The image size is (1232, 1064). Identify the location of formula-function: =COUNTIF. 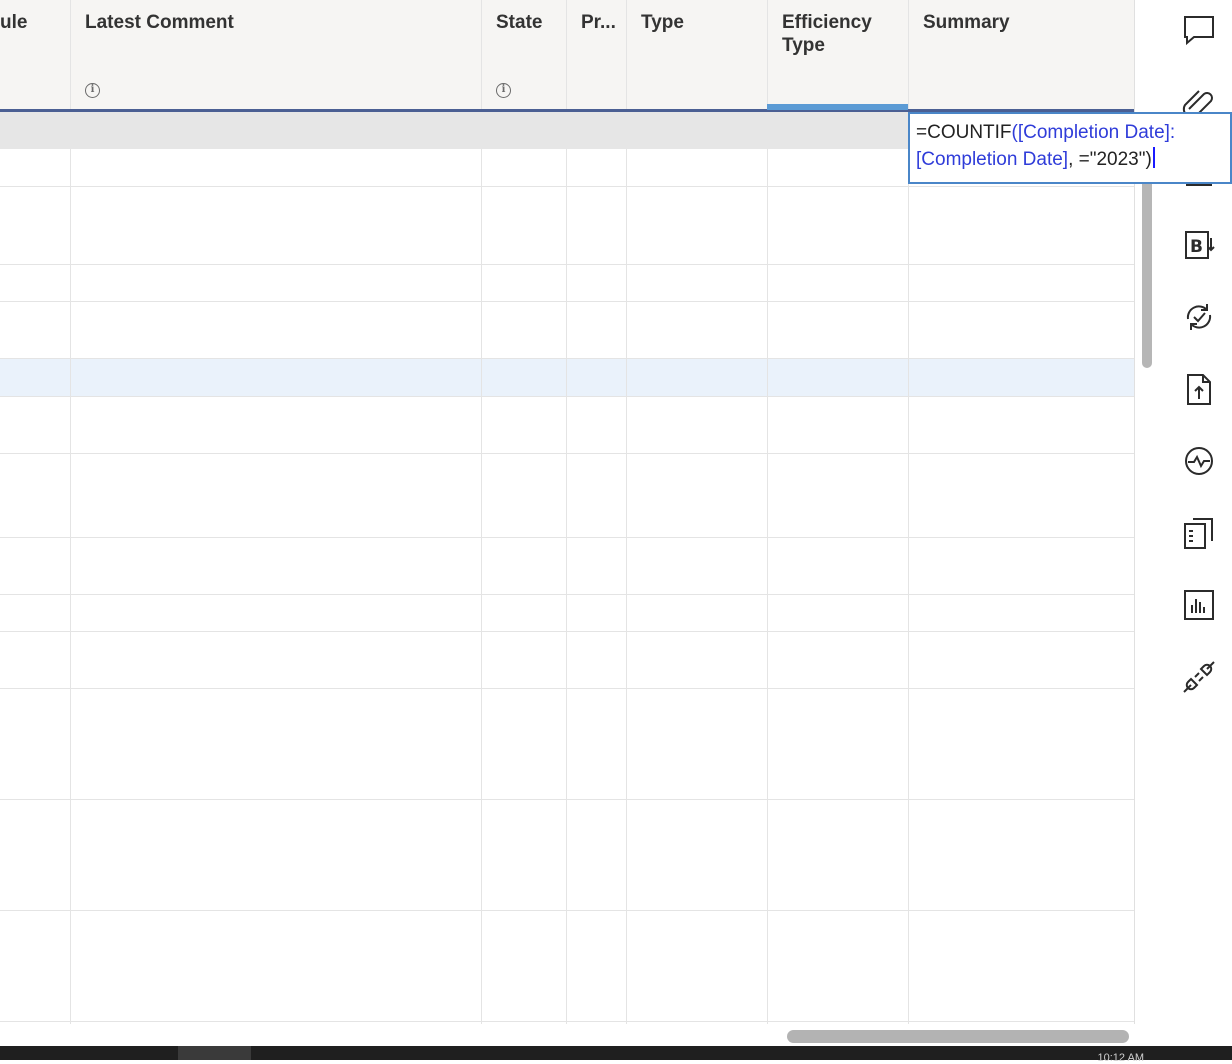
(964, 132).